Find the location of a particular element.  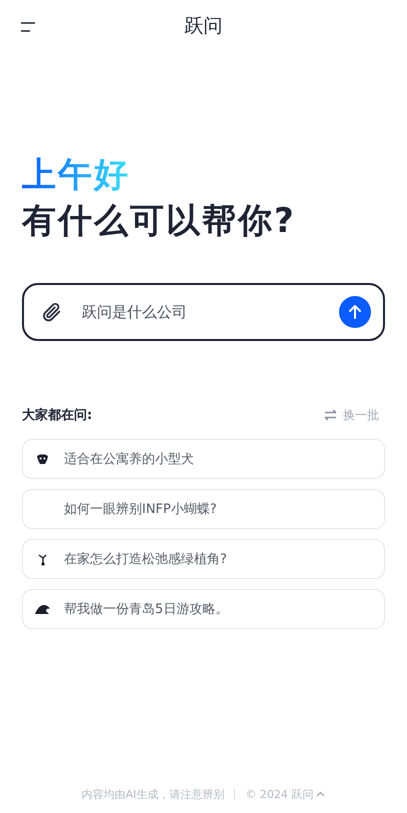

section-title: 大家都在问: is located at coordinates (57, 415).